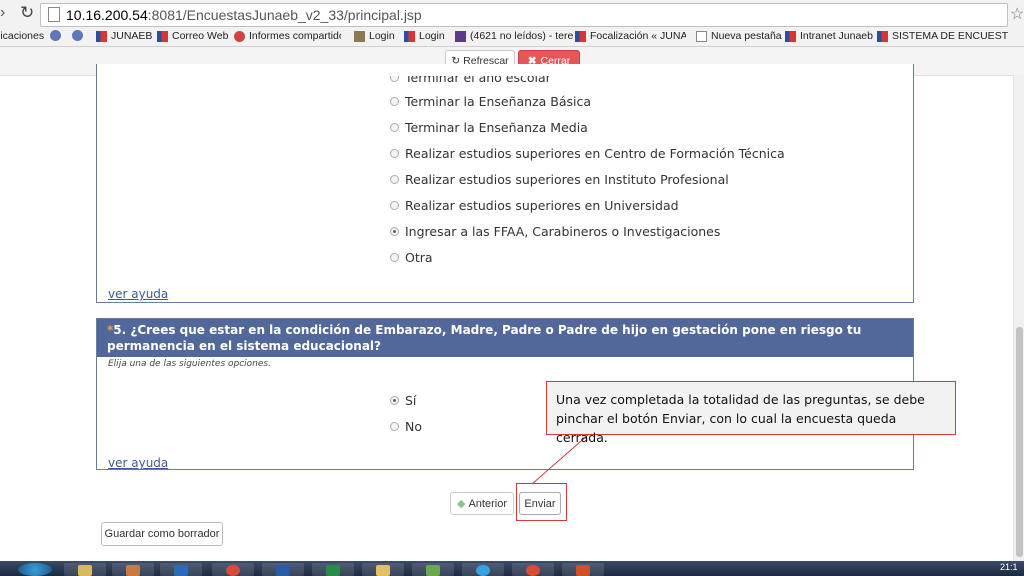 The width and height of the screenshot is (1024, 576). I want to click on taskbar-clock: 21:1, so click(1009, 567).